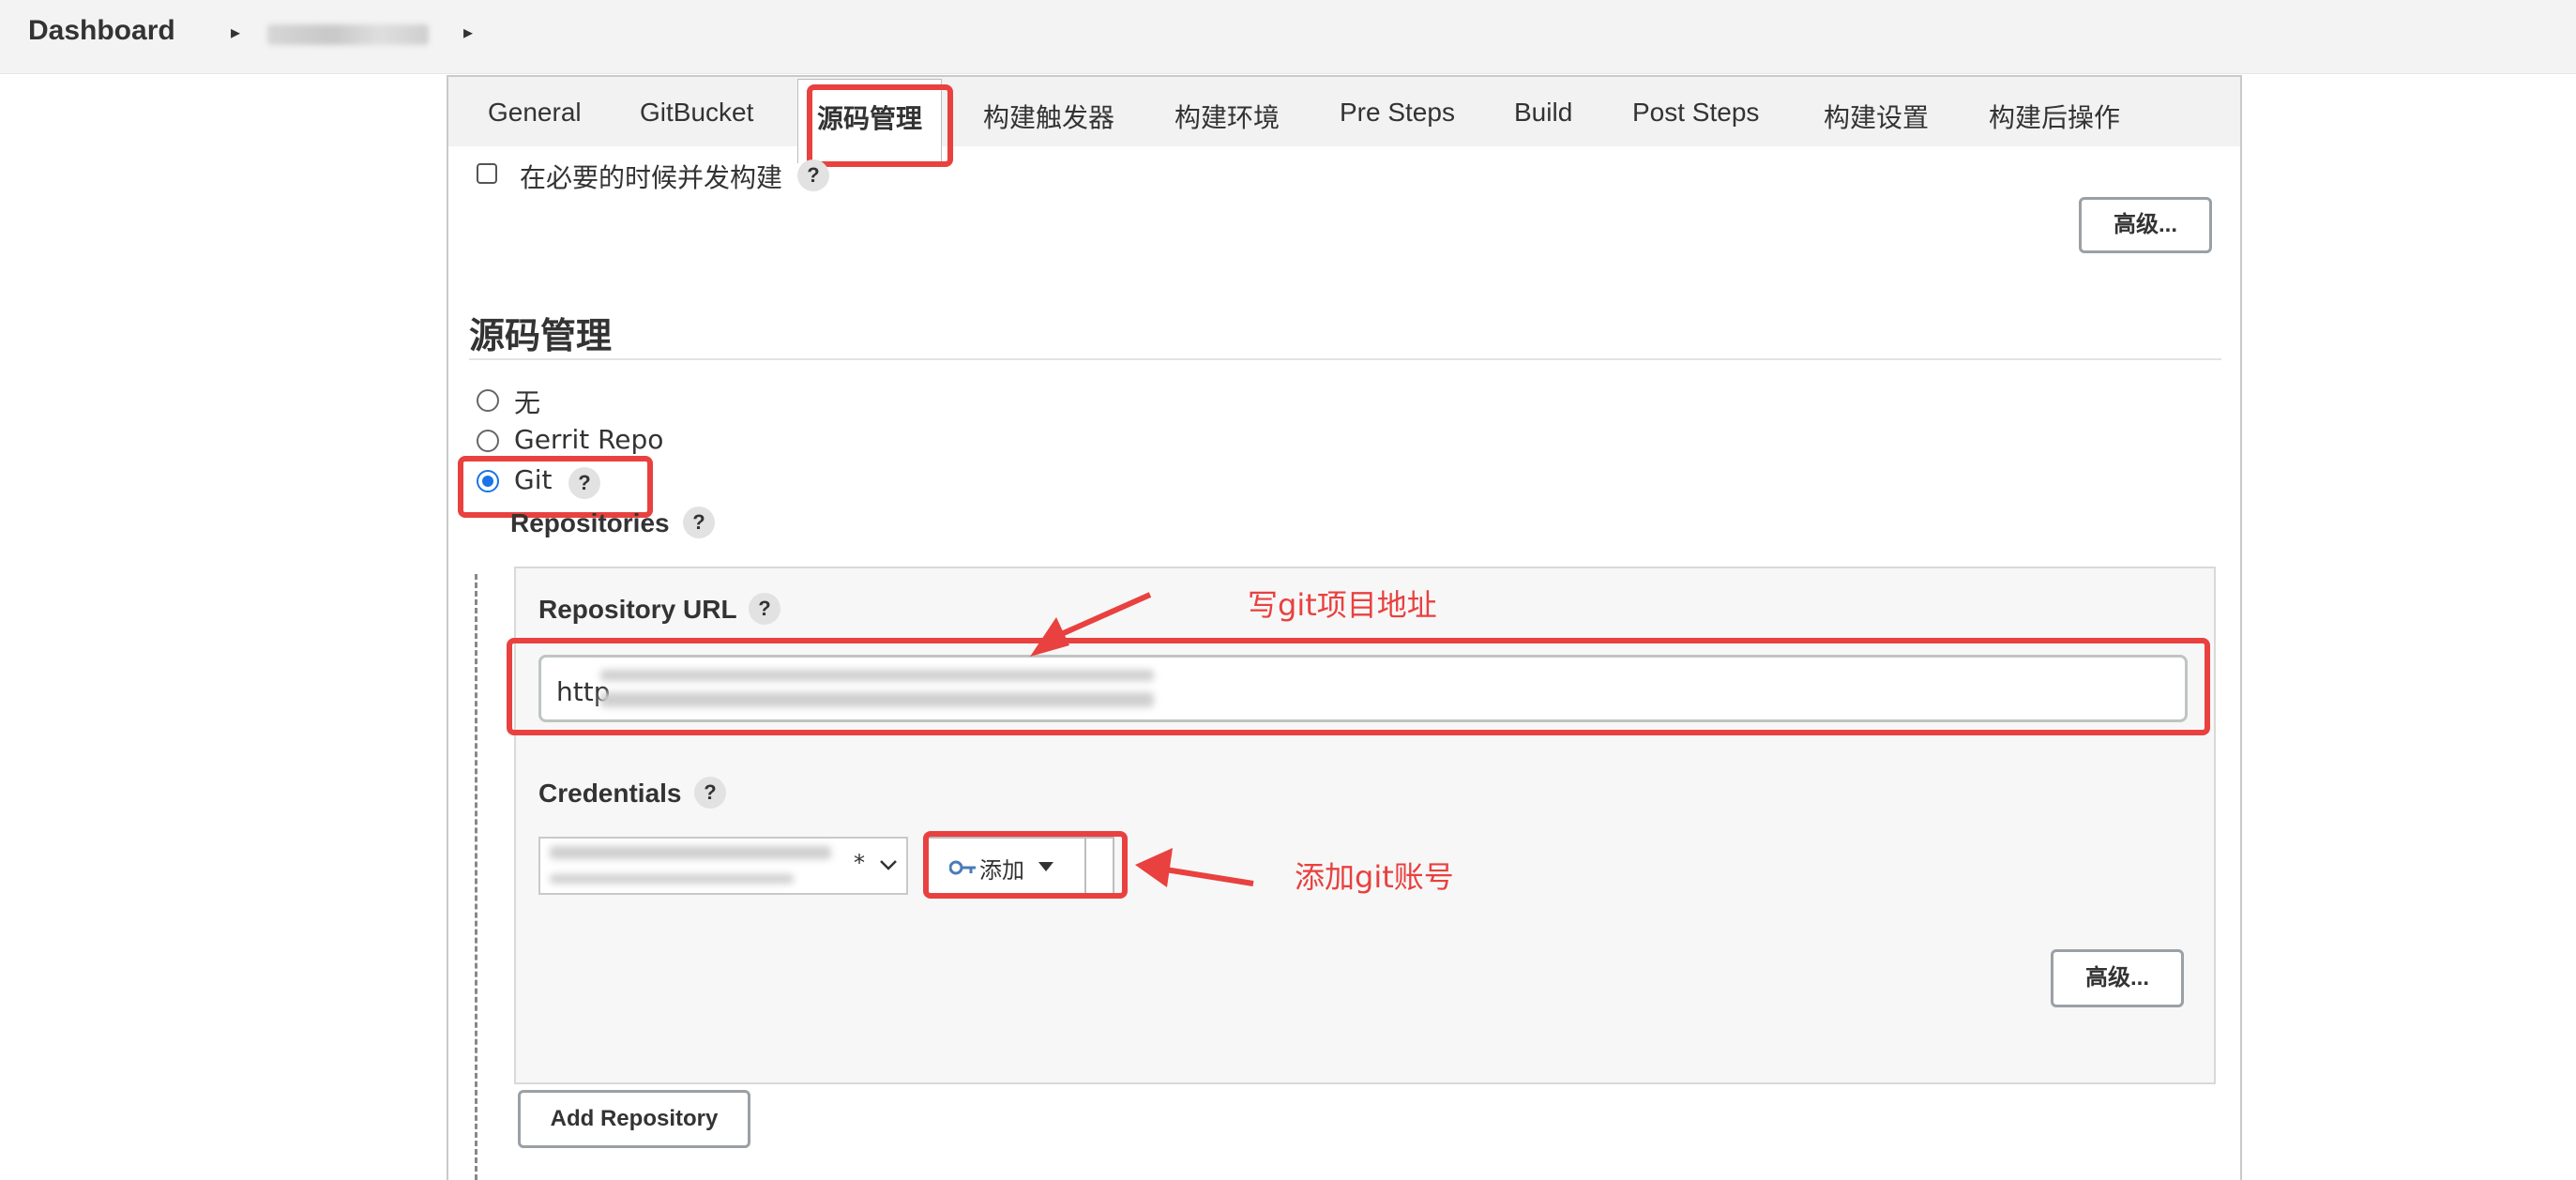  I want to click on arrow-to-url-icon, so click(1091, 624).